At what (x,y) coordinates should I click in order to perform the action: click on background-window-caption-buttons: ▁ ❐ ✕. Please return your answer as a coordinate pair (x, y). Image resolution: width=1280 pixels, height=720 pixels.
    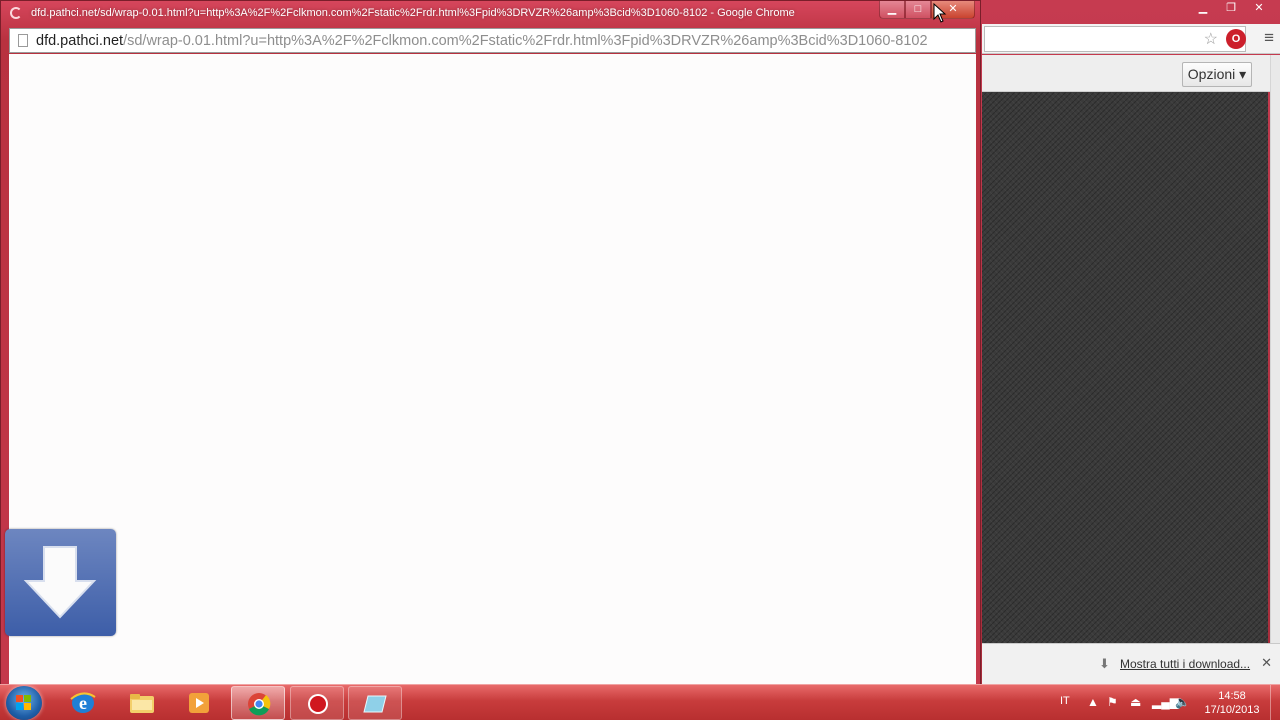
    Looking at the image, I should click on (1231, 8).